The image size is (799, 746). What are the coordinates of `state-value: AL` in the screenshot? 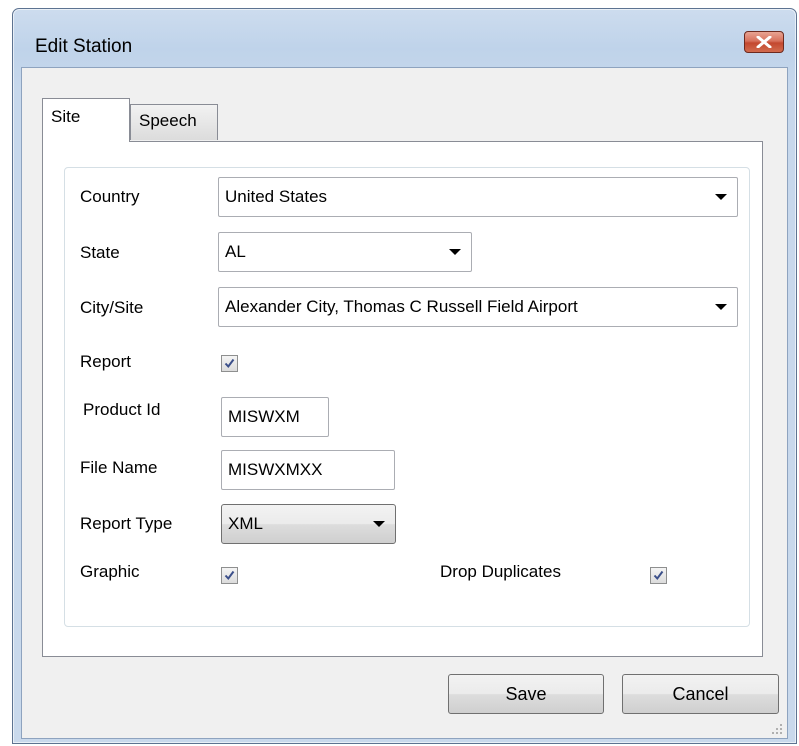 It's located at (235, 251).